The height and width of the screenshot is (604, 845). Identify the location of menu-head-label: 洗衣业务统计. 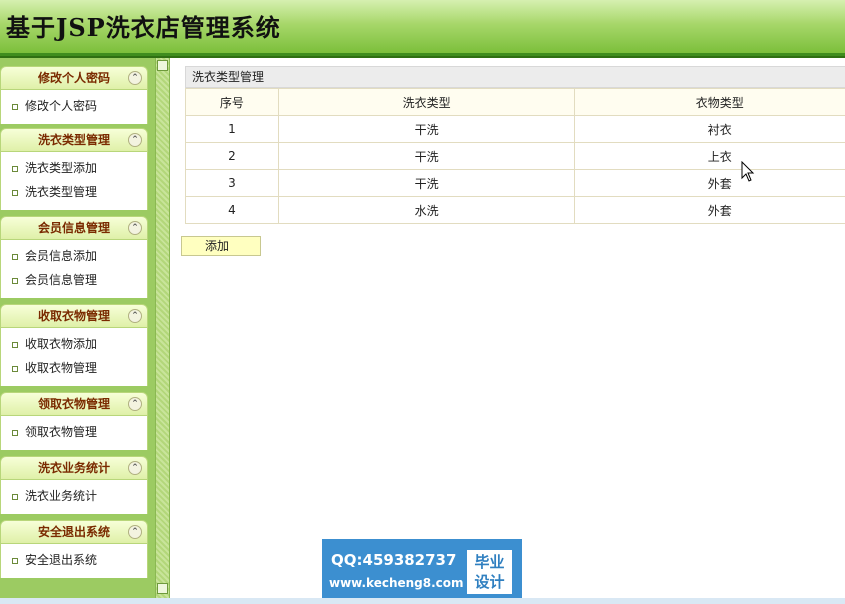
(73, 468).